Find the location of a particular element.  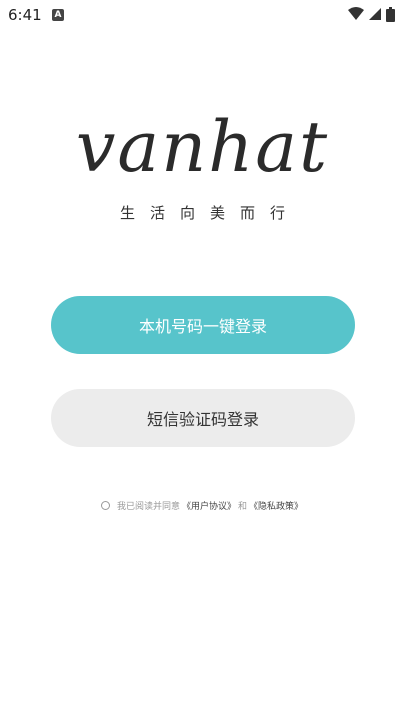

brand-logo: vanhat is located at coordinates (202, 147).